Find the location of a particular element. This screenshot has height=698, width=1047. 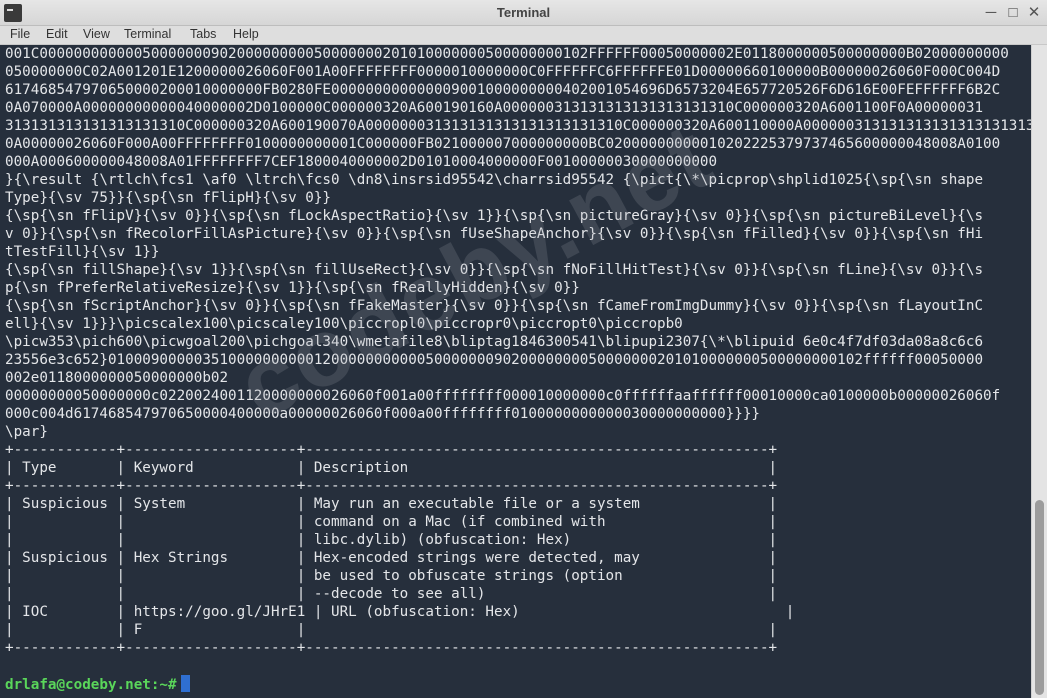

terminal-line: Type}{\sv 75}}{\sp{\sn fFlipH}{\sv 0}} is located at coordinates (168, 198).